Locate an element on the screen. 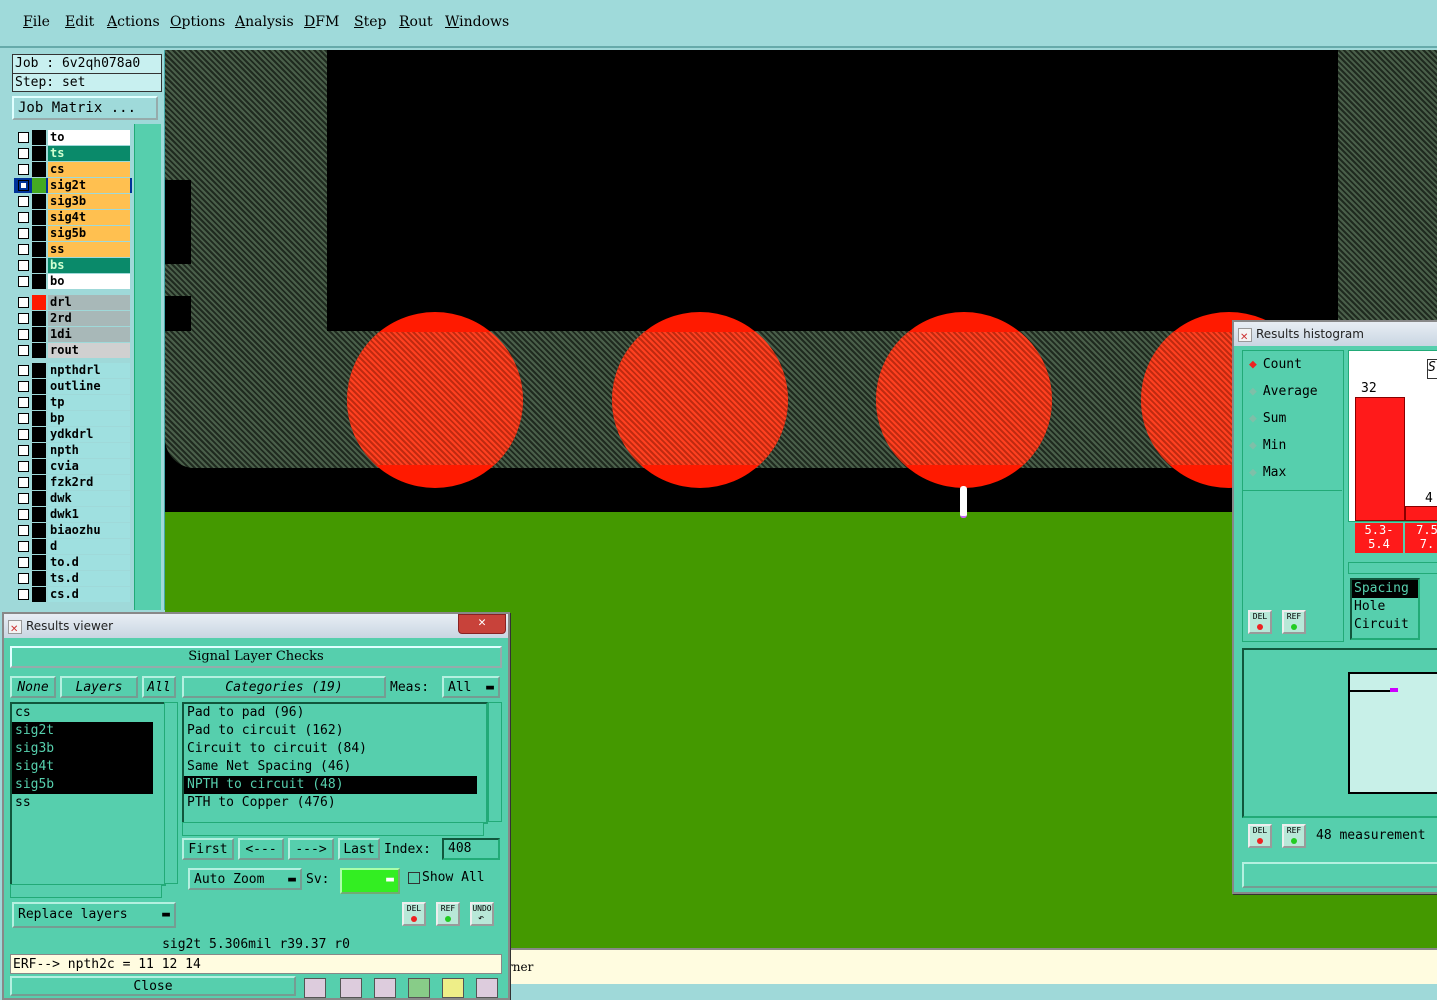 Image resolution: width=1437 pixels, height=1000 pixels. categories-button: Categories (19) is located at coordinates (284, 687).